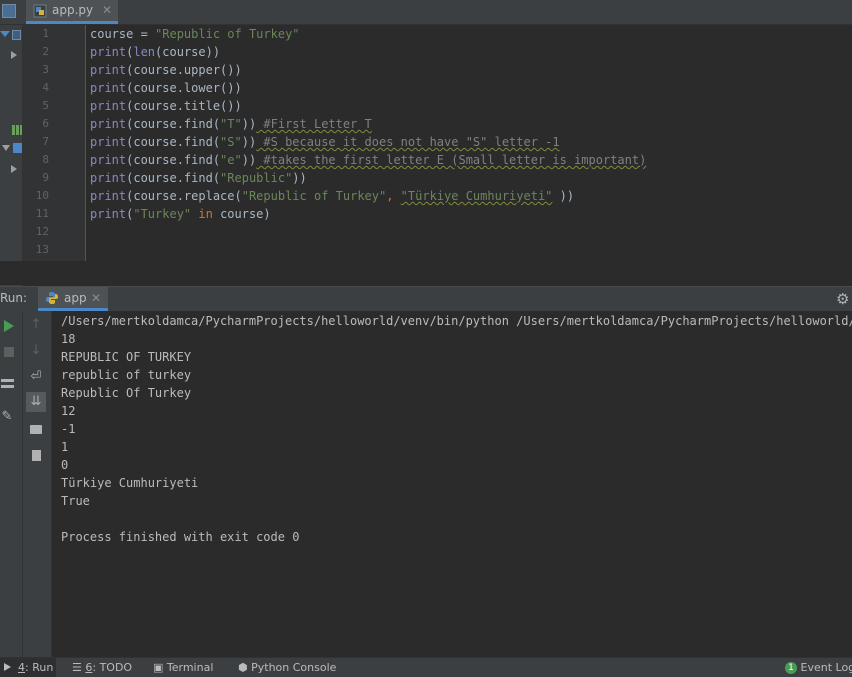 This screenshot has width=852, height=677. What do you see at coordinates (68, 429) in the screenshot?
I see `console-line: -1` at bounding box center [68, 429].